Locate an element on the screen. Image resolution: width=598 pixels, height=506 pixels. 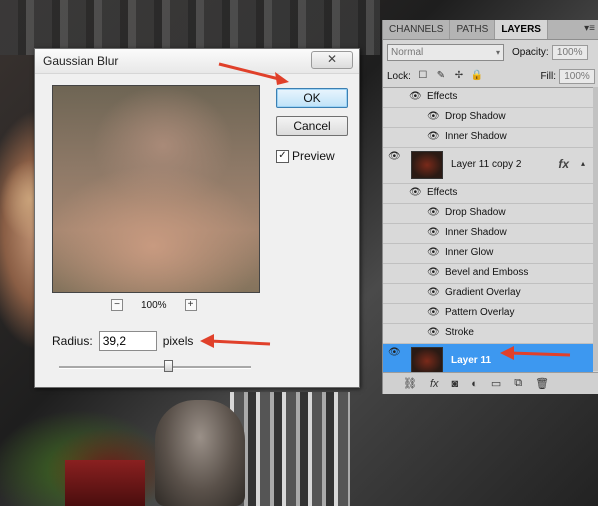
effect-row: 👁 Inner Glow is located at coordinates (488, 254).